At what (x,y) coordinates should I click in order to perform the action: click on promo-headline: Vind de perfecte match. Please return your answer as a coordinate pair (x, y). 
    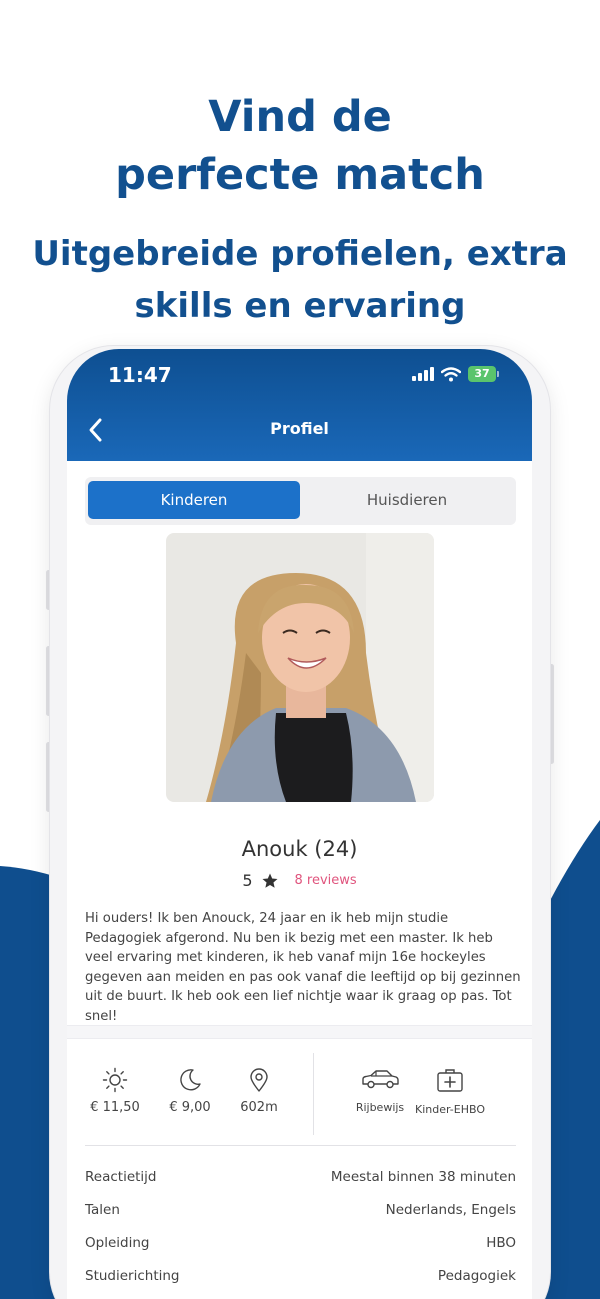
    Looking at the image, I should click on (300, 146).